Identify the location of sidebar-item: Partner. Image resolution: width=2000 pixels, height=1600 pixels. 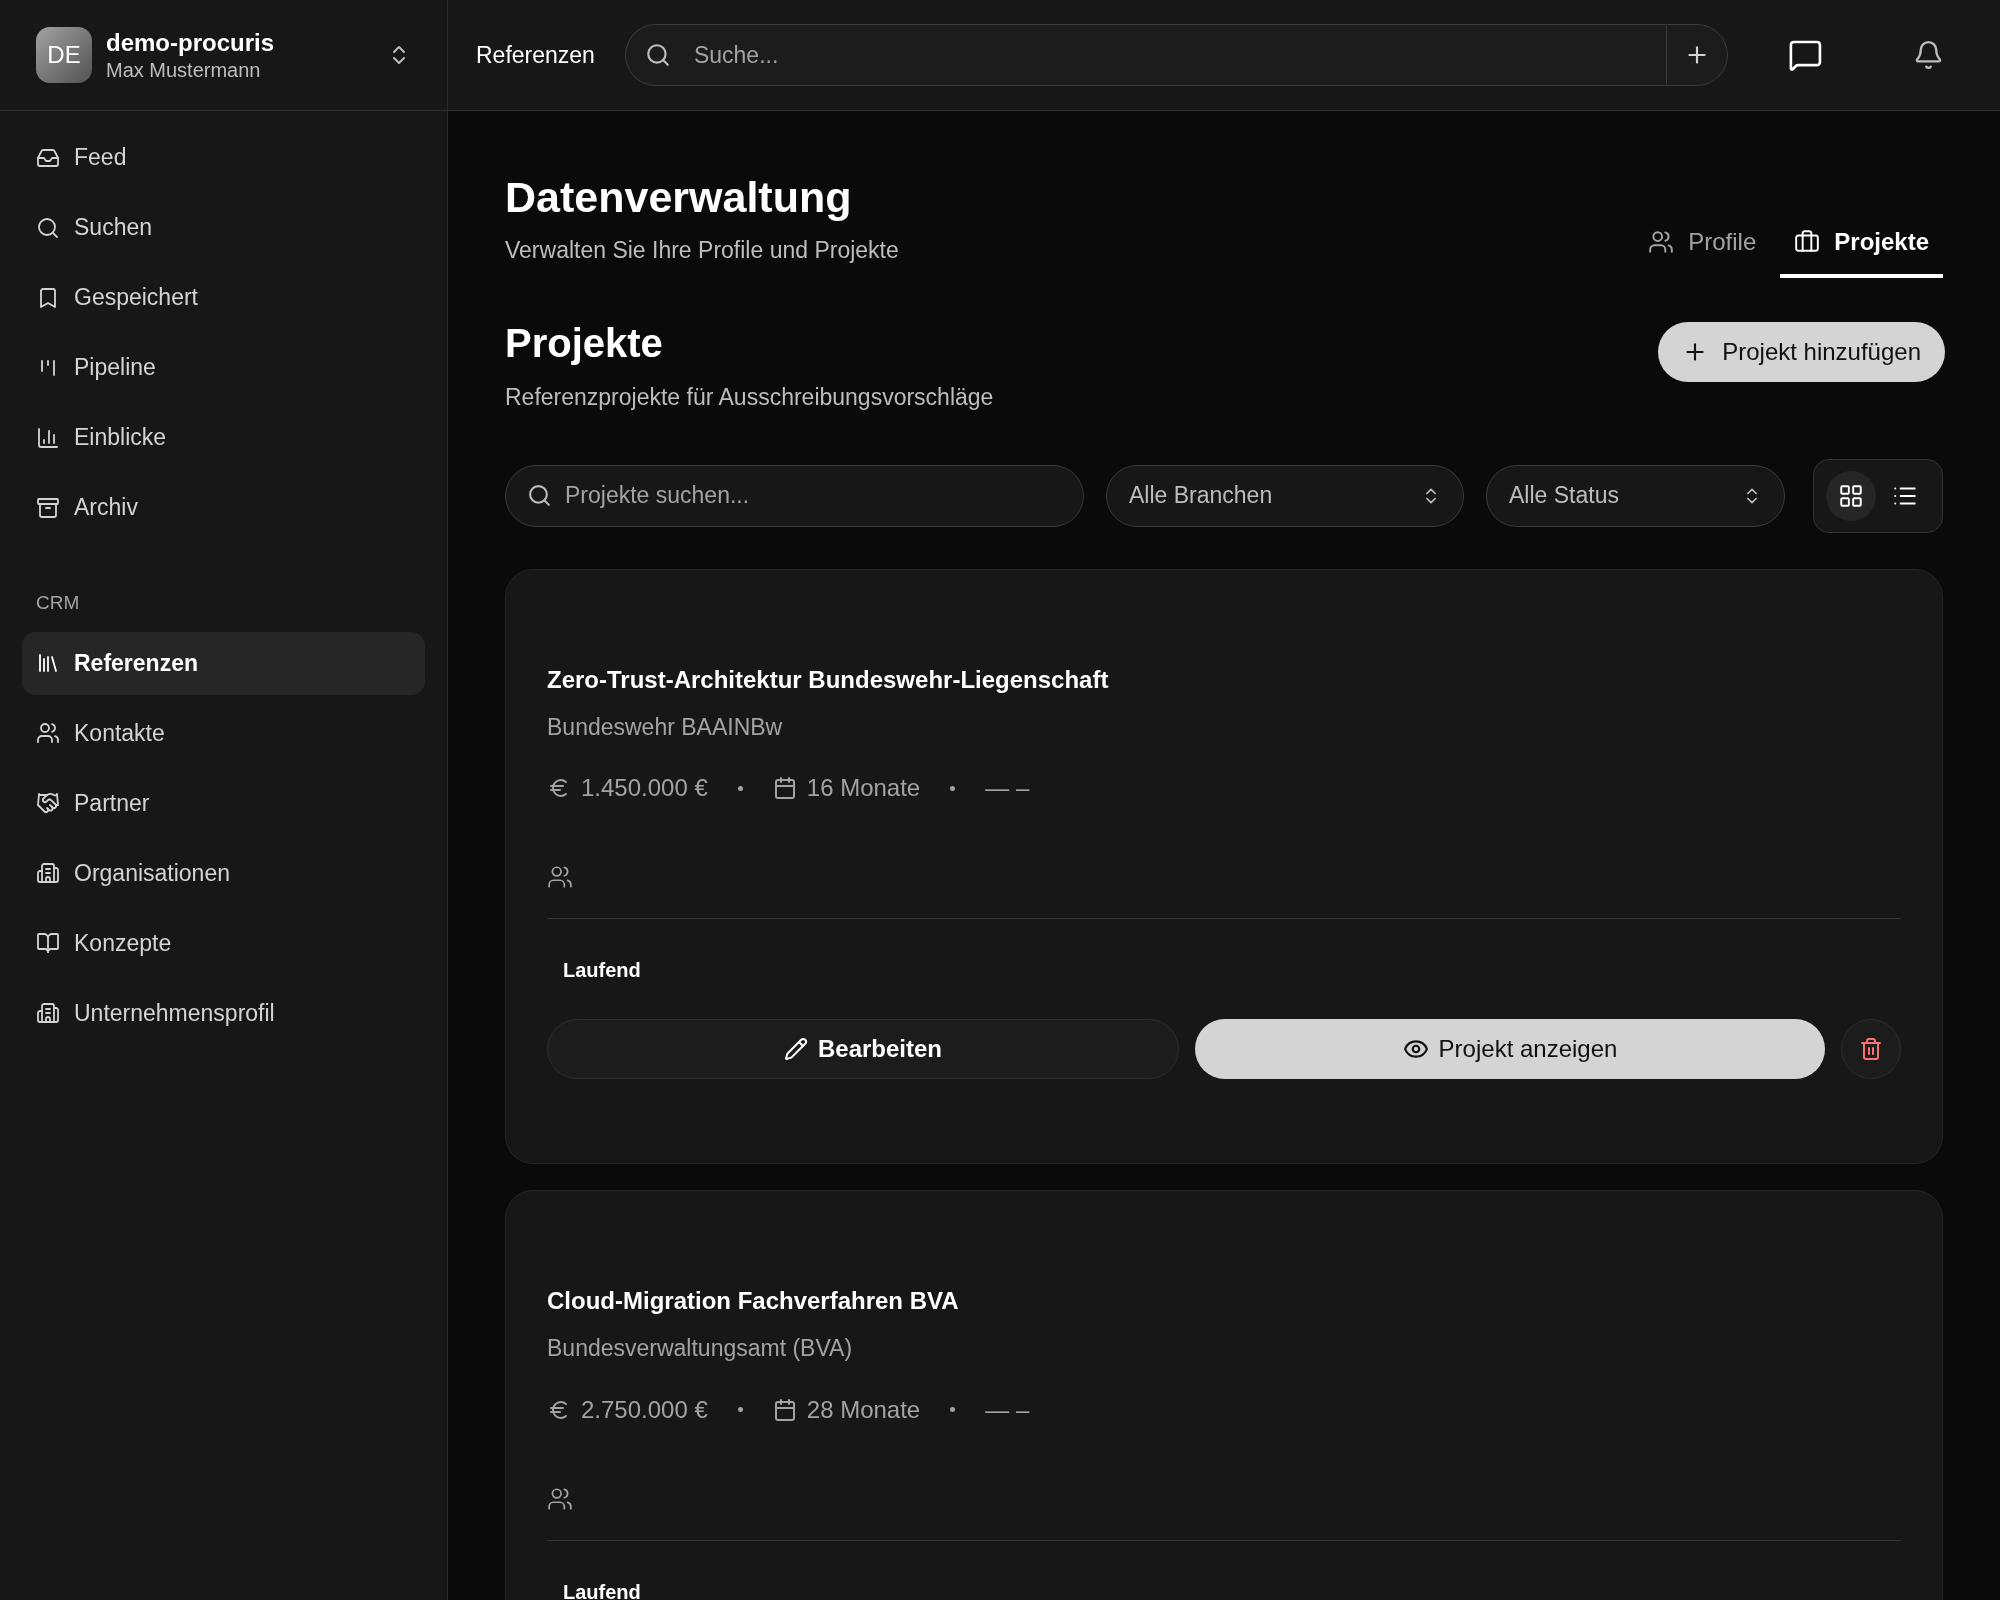
(223, 803).